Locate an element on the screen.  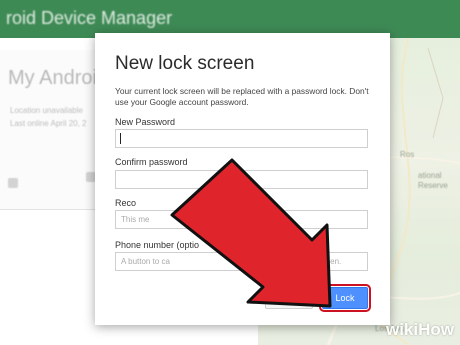
confirm-password-field is located at coordinates (241, 179).